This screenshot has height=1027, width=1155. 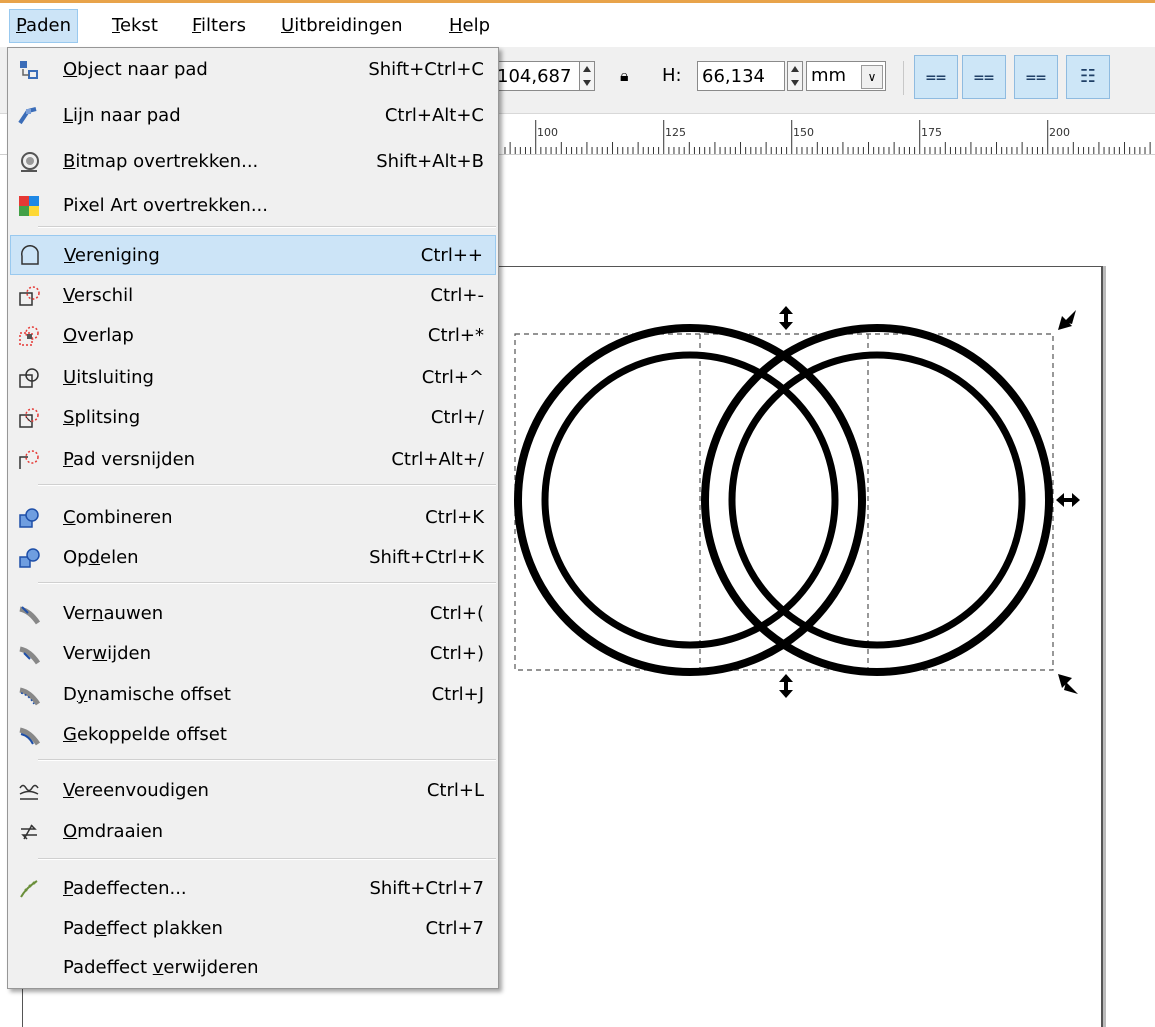 What do you see at coordinates (29, 832) in the screenshot?
I see `reverse-icon` at bounding box center [29, 832].